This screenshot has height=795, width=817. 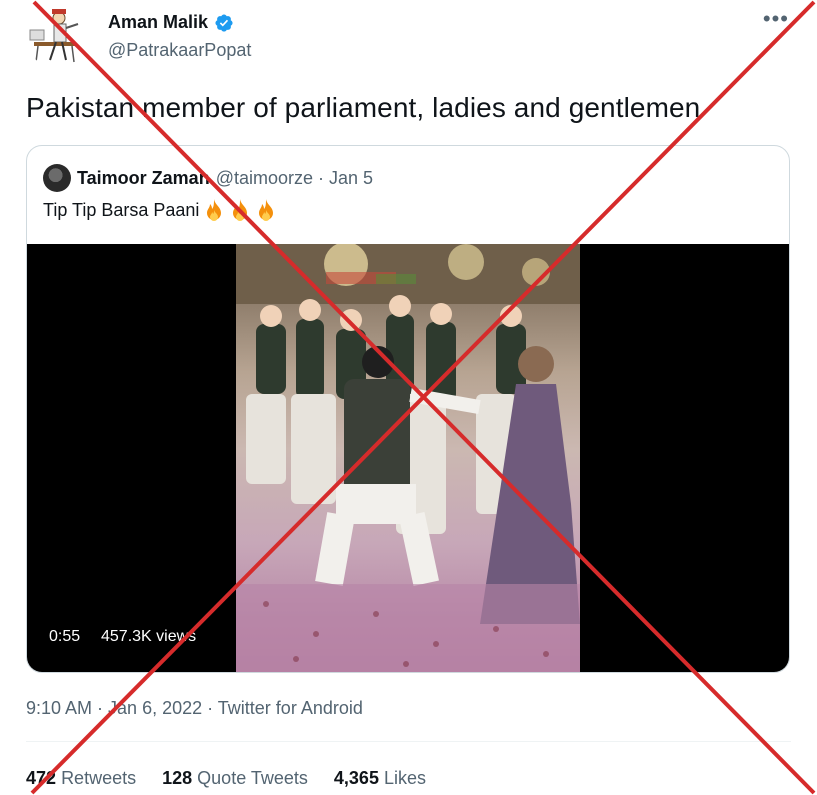 I want to click on quoted-tweet-text: Tip Tip Barsa Paani, so click(x=121, y=209).